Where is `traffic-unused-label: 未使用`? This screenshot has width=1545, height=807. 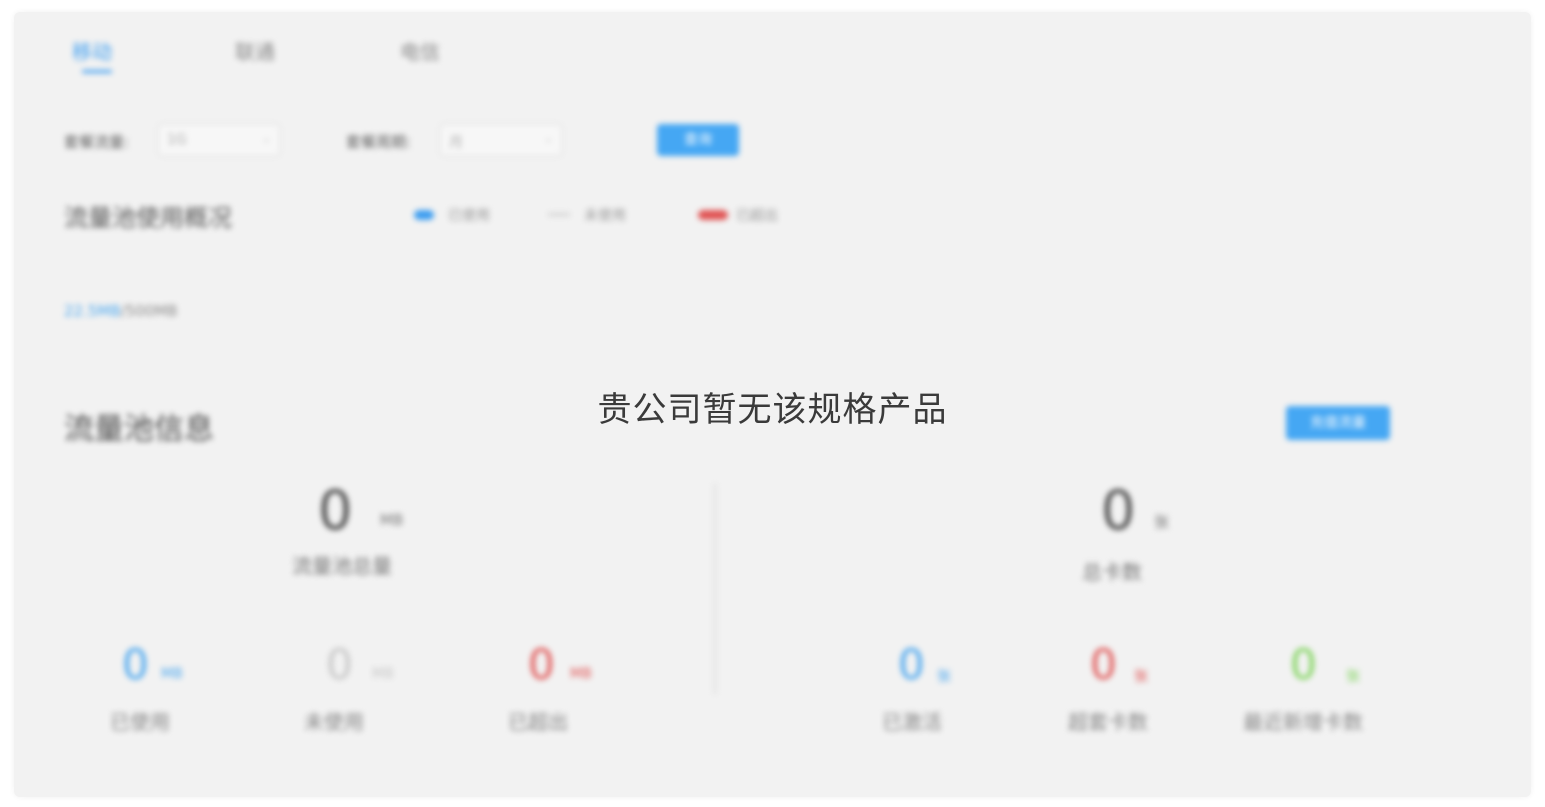
traffic-unused-label: 未使用 is located at coordinates (334, 722).